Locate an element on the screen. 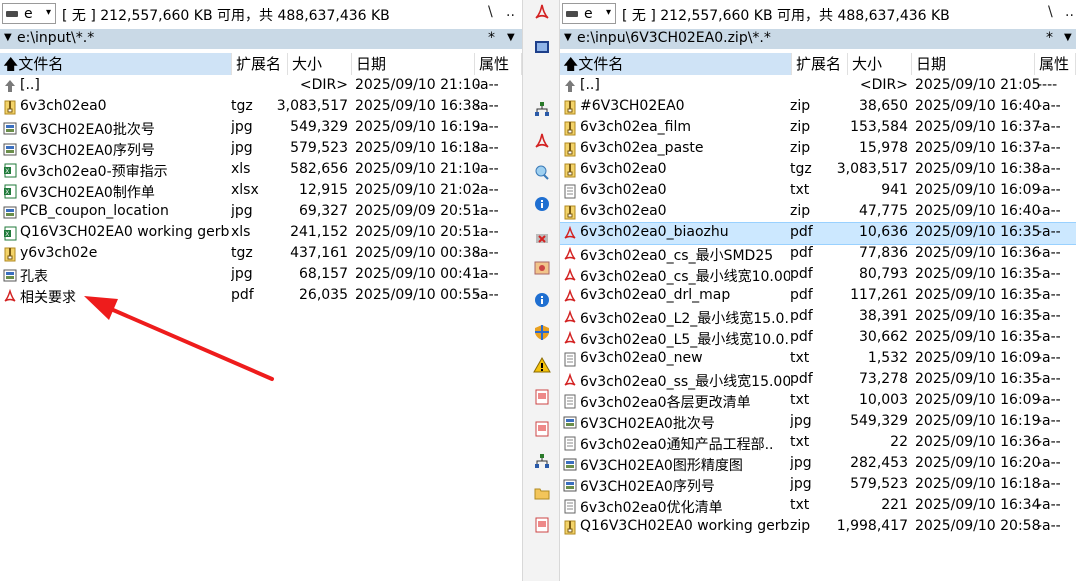 The width and height of the screenshot is (1076, 581). file-row: 相关要求 pdf 26,035 2025/09/10 00:55 -a-- is located at coordinates (261, 296).